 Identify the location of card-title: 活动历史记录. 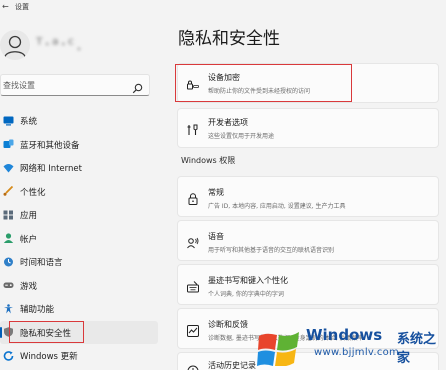
(232, 365).